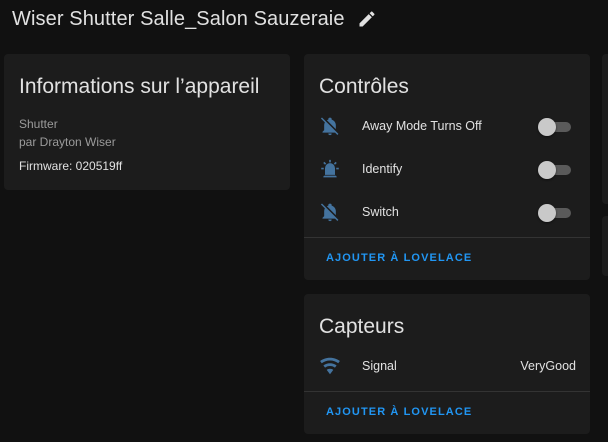  What do you see at coordinates (67, 142) in the screenshot?
I see `device-manufacturer: par Drayton Wiser` at bounding box center [67, 142].